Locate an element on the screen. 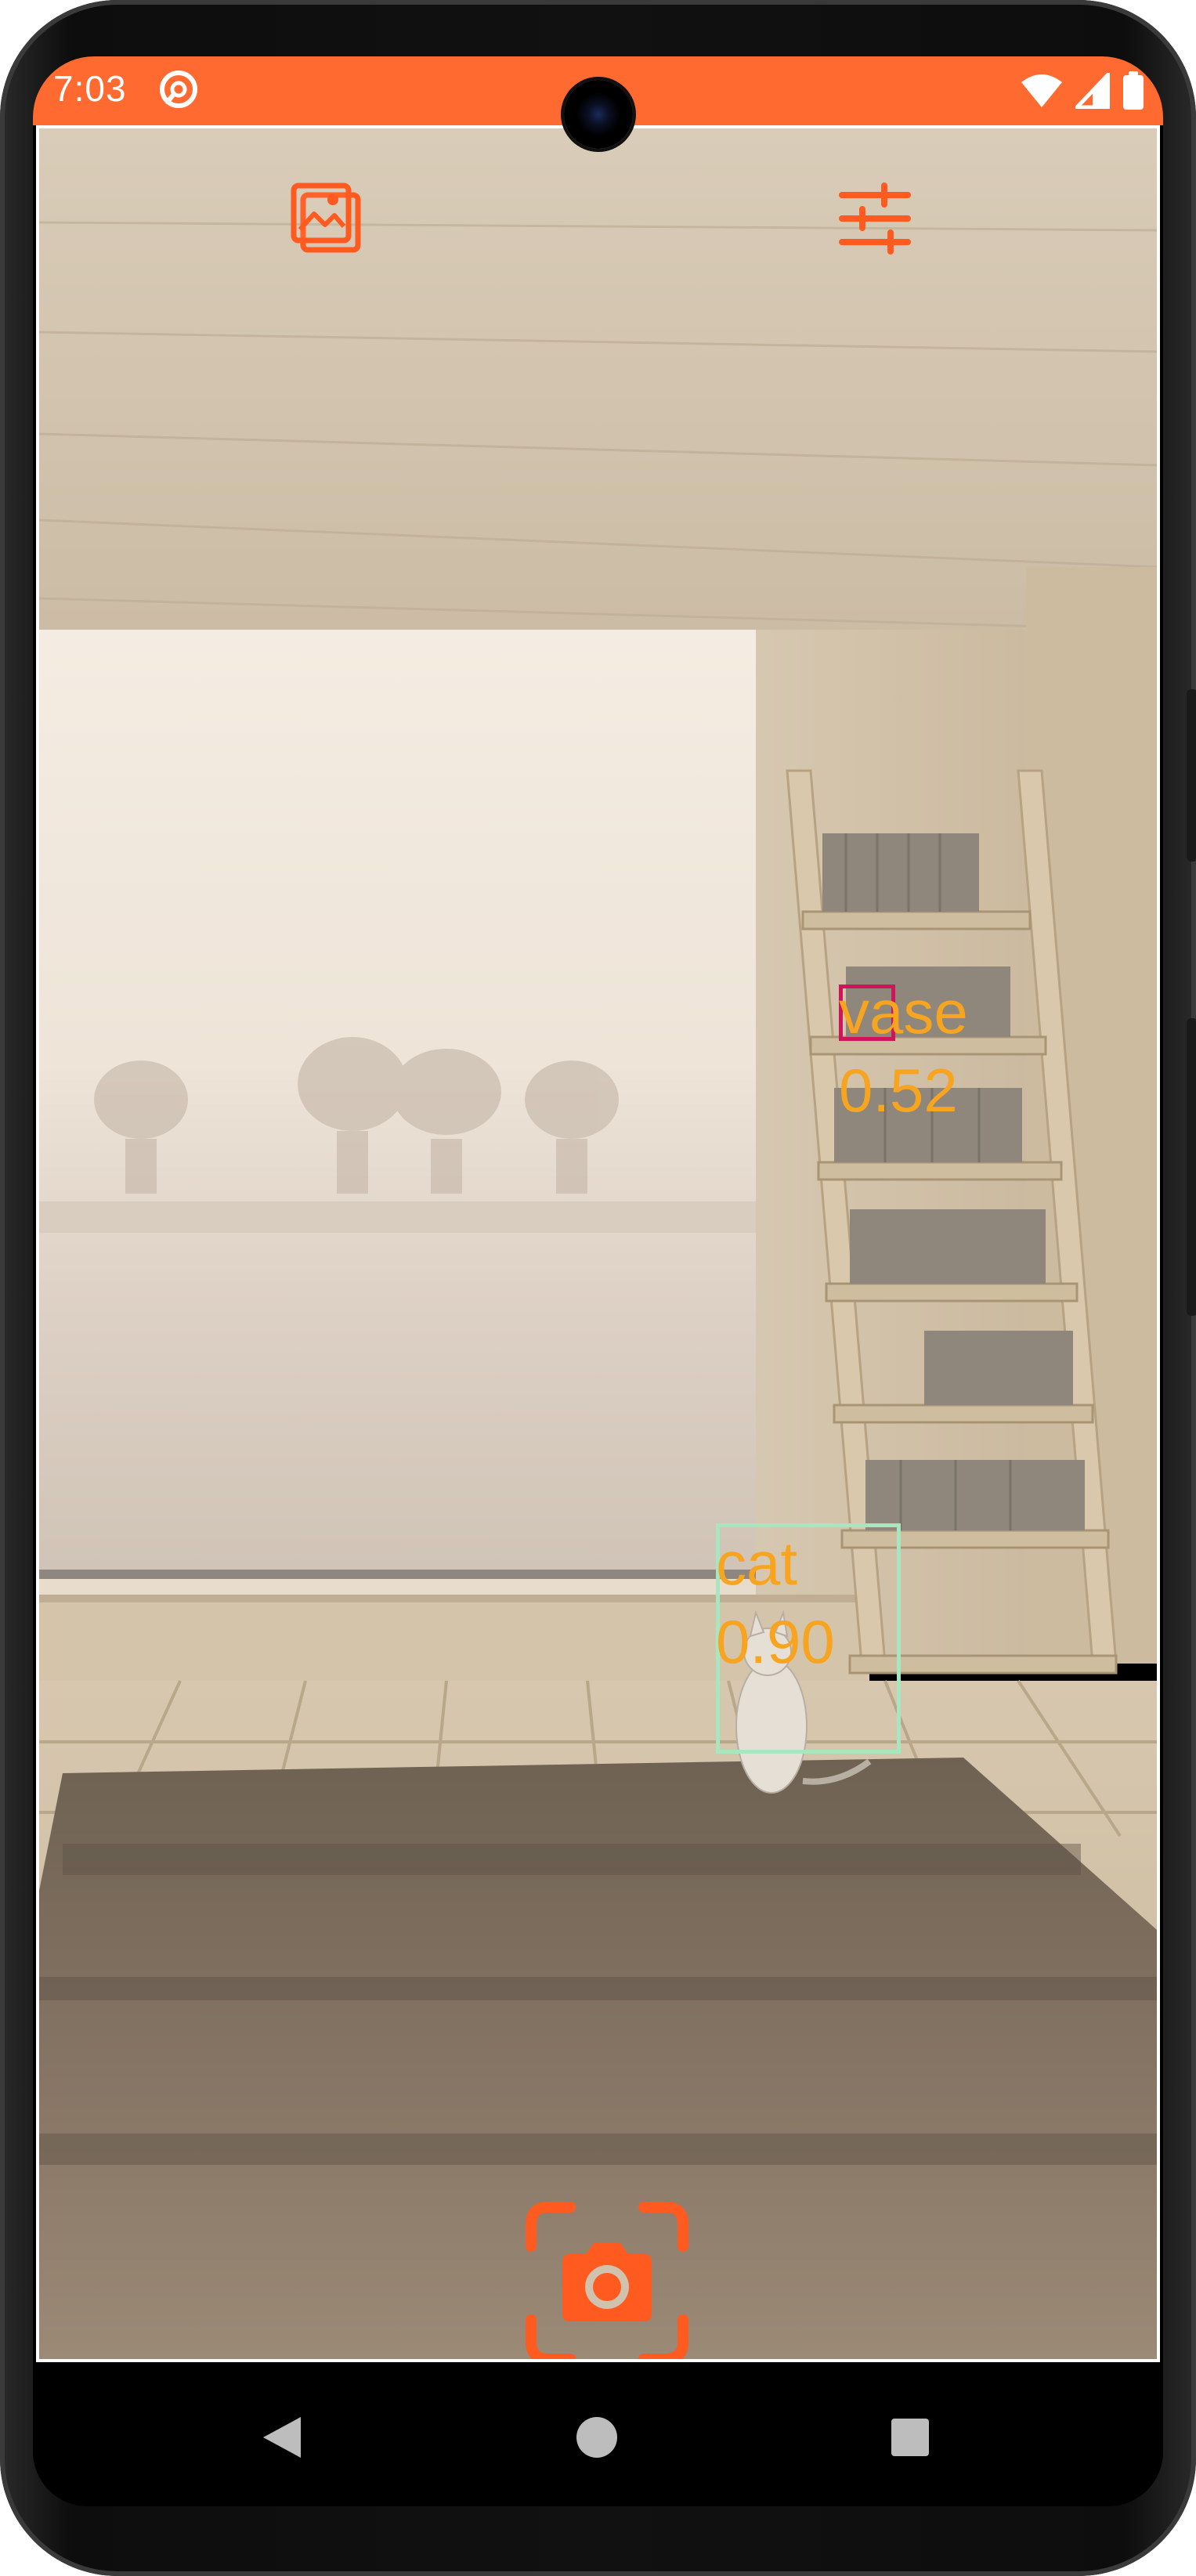 The height and width of the screenshot is (2576, 1196). status-time: 7:03 is located at coordinates (90, 88).